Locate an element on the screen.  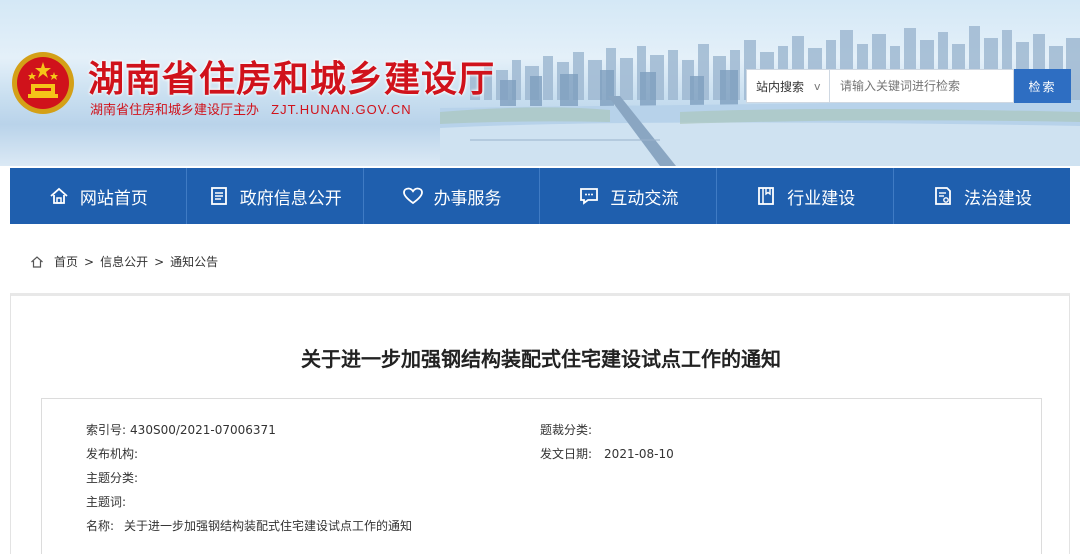
nav-item-label: 行业建设 is located at coordinates (821, 198).